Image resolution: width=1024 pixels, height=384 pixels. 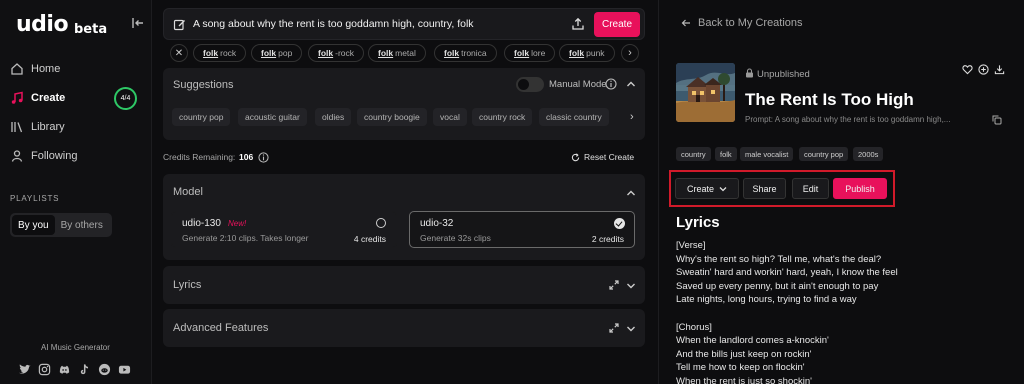 I want to click on suggestion-chip: oldies, so click(x=333, y=117).